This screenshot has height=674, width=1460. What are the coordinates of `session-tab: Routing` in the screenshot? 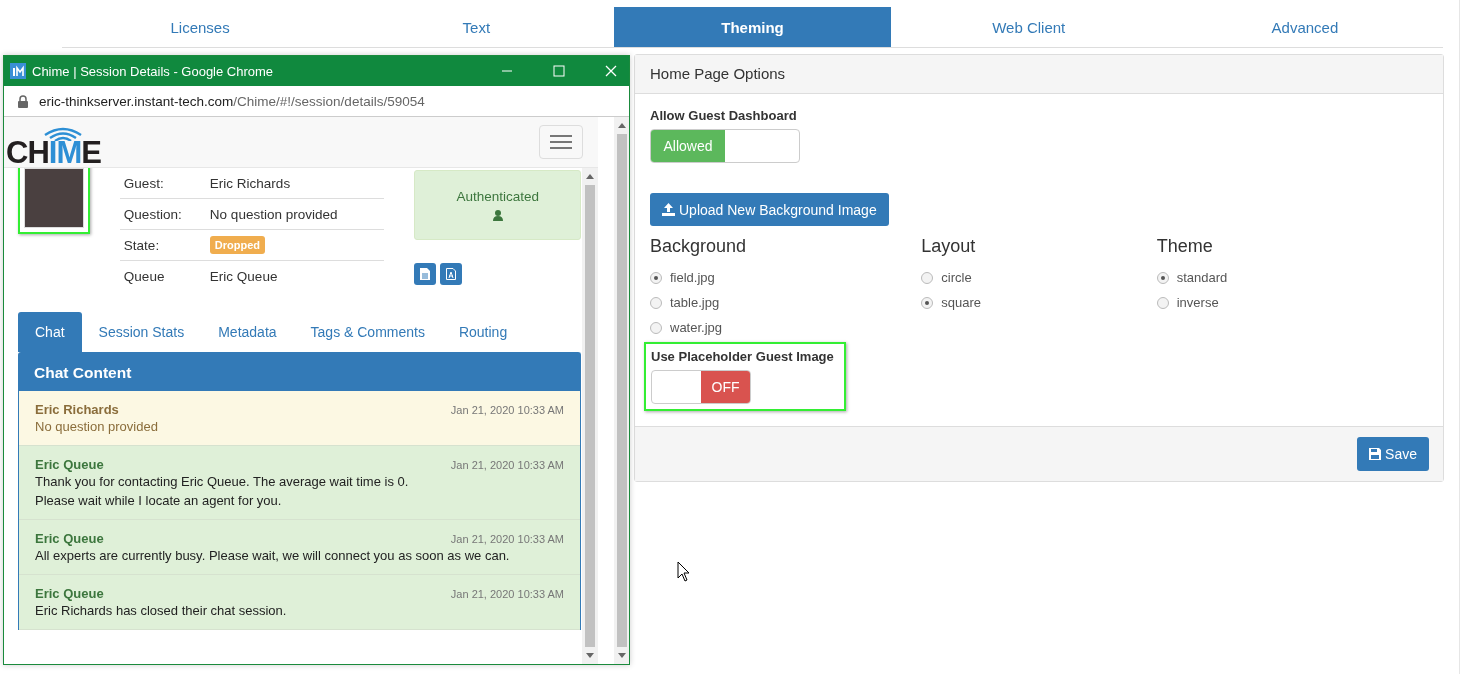 It's located at (483, 332).